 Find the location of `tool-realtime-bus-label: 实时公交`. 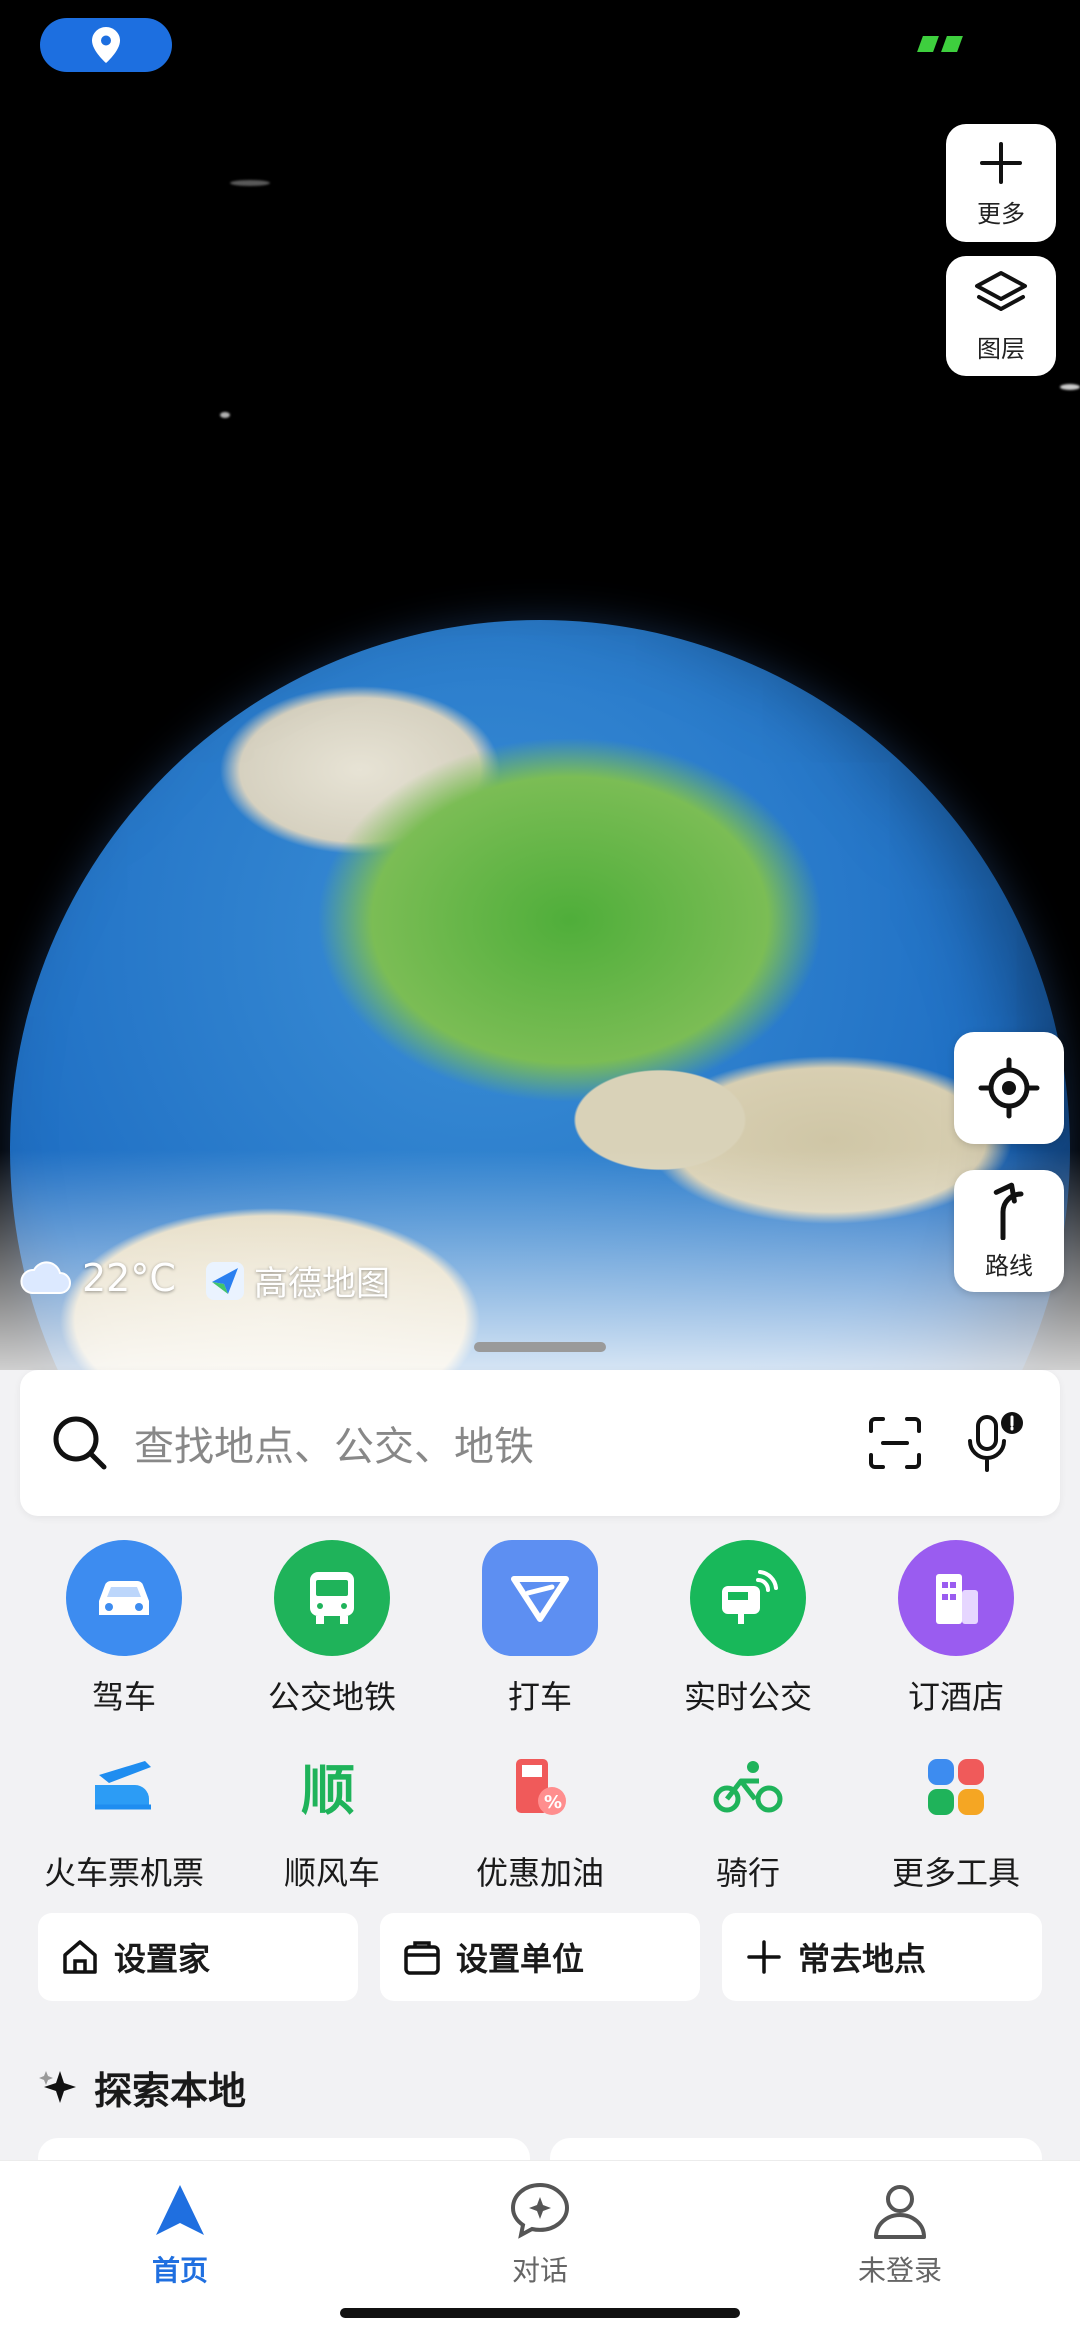

tool-realtime-bus-label: 实时公交 is located at coordinates (747, 1697).